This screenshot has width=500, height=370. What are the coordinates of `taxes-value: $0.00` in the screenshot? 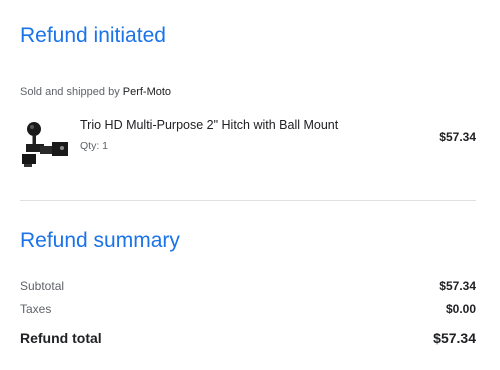 It's located at (460, 309).